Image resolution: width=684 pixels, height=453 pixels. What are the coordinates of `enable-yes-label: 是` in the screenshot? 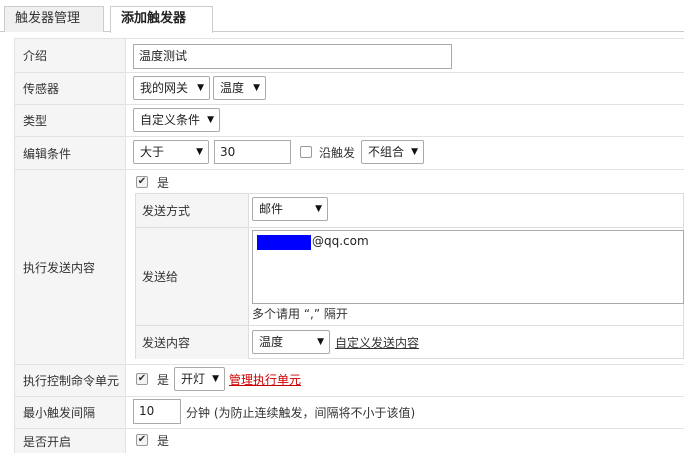 It's located at (163, 441).